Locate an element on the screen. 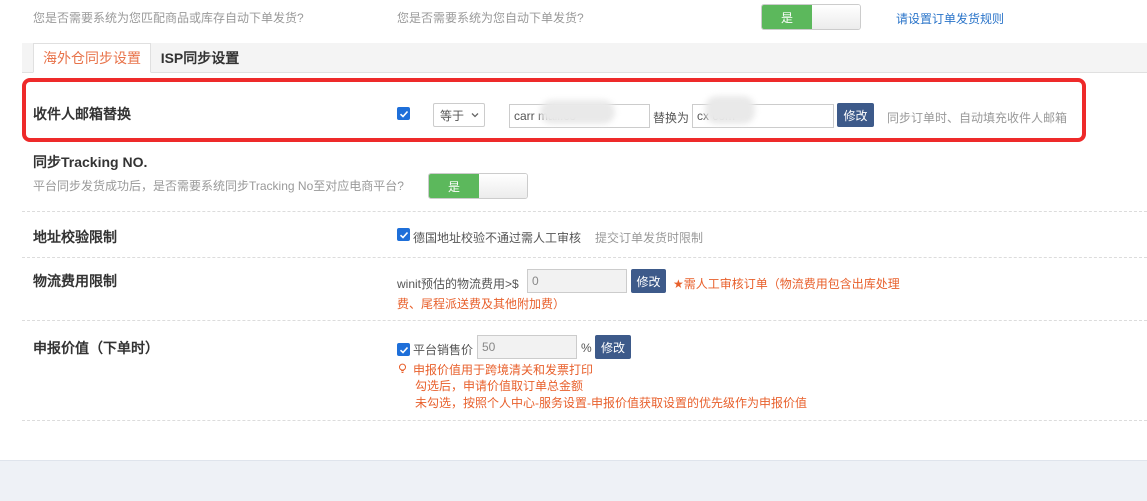  tab-isp-sync: ISP同步设置 is located at coordinates (200, 58).